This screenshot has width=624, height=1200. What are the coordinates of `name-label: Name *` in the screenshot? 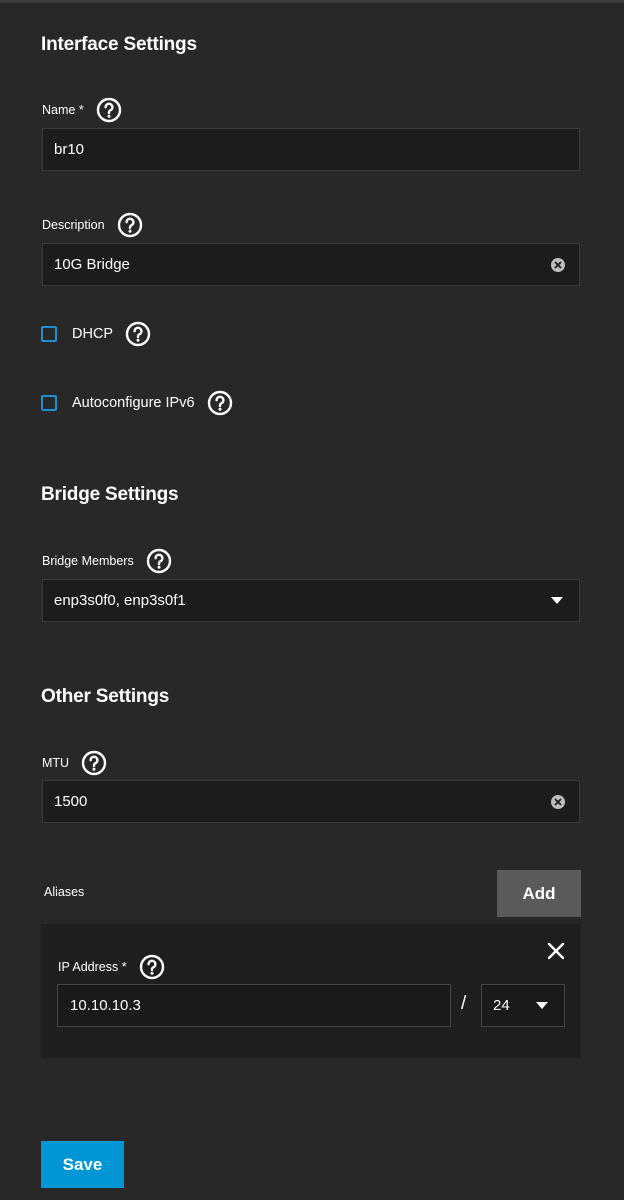 It's located at (82, 110).